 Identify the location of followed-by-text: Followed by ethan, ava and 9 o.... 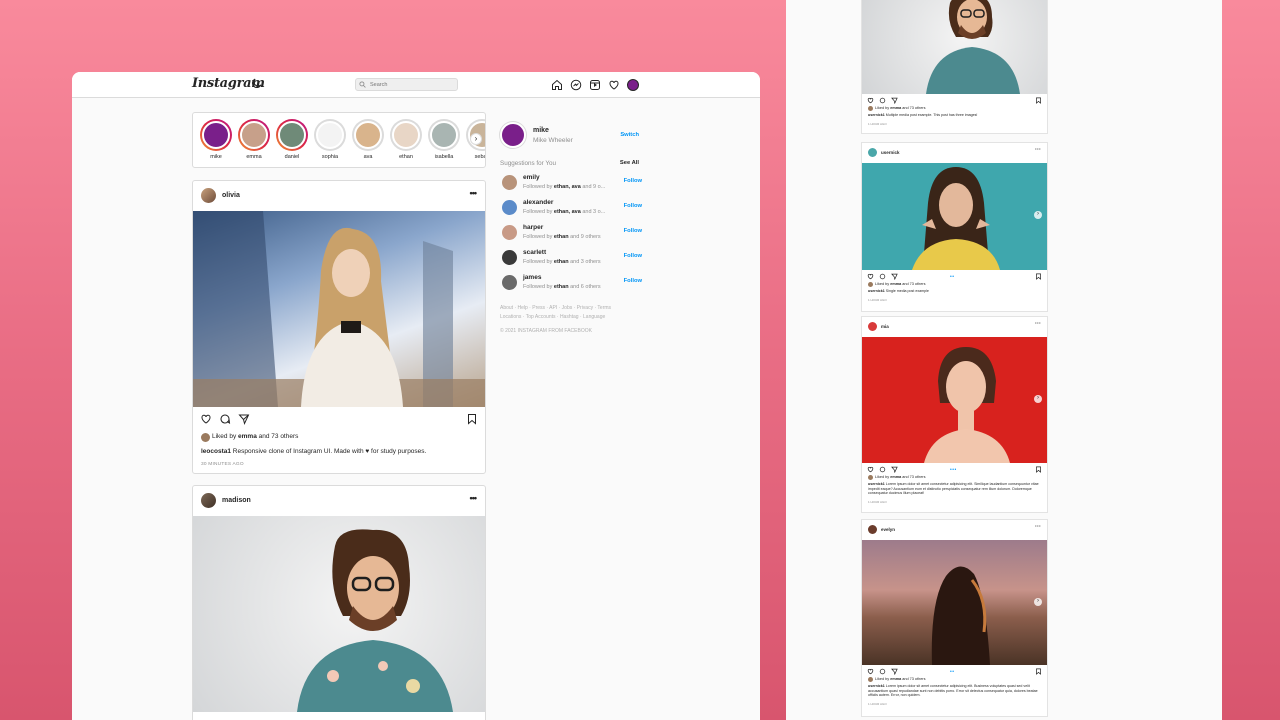
(564, 187).